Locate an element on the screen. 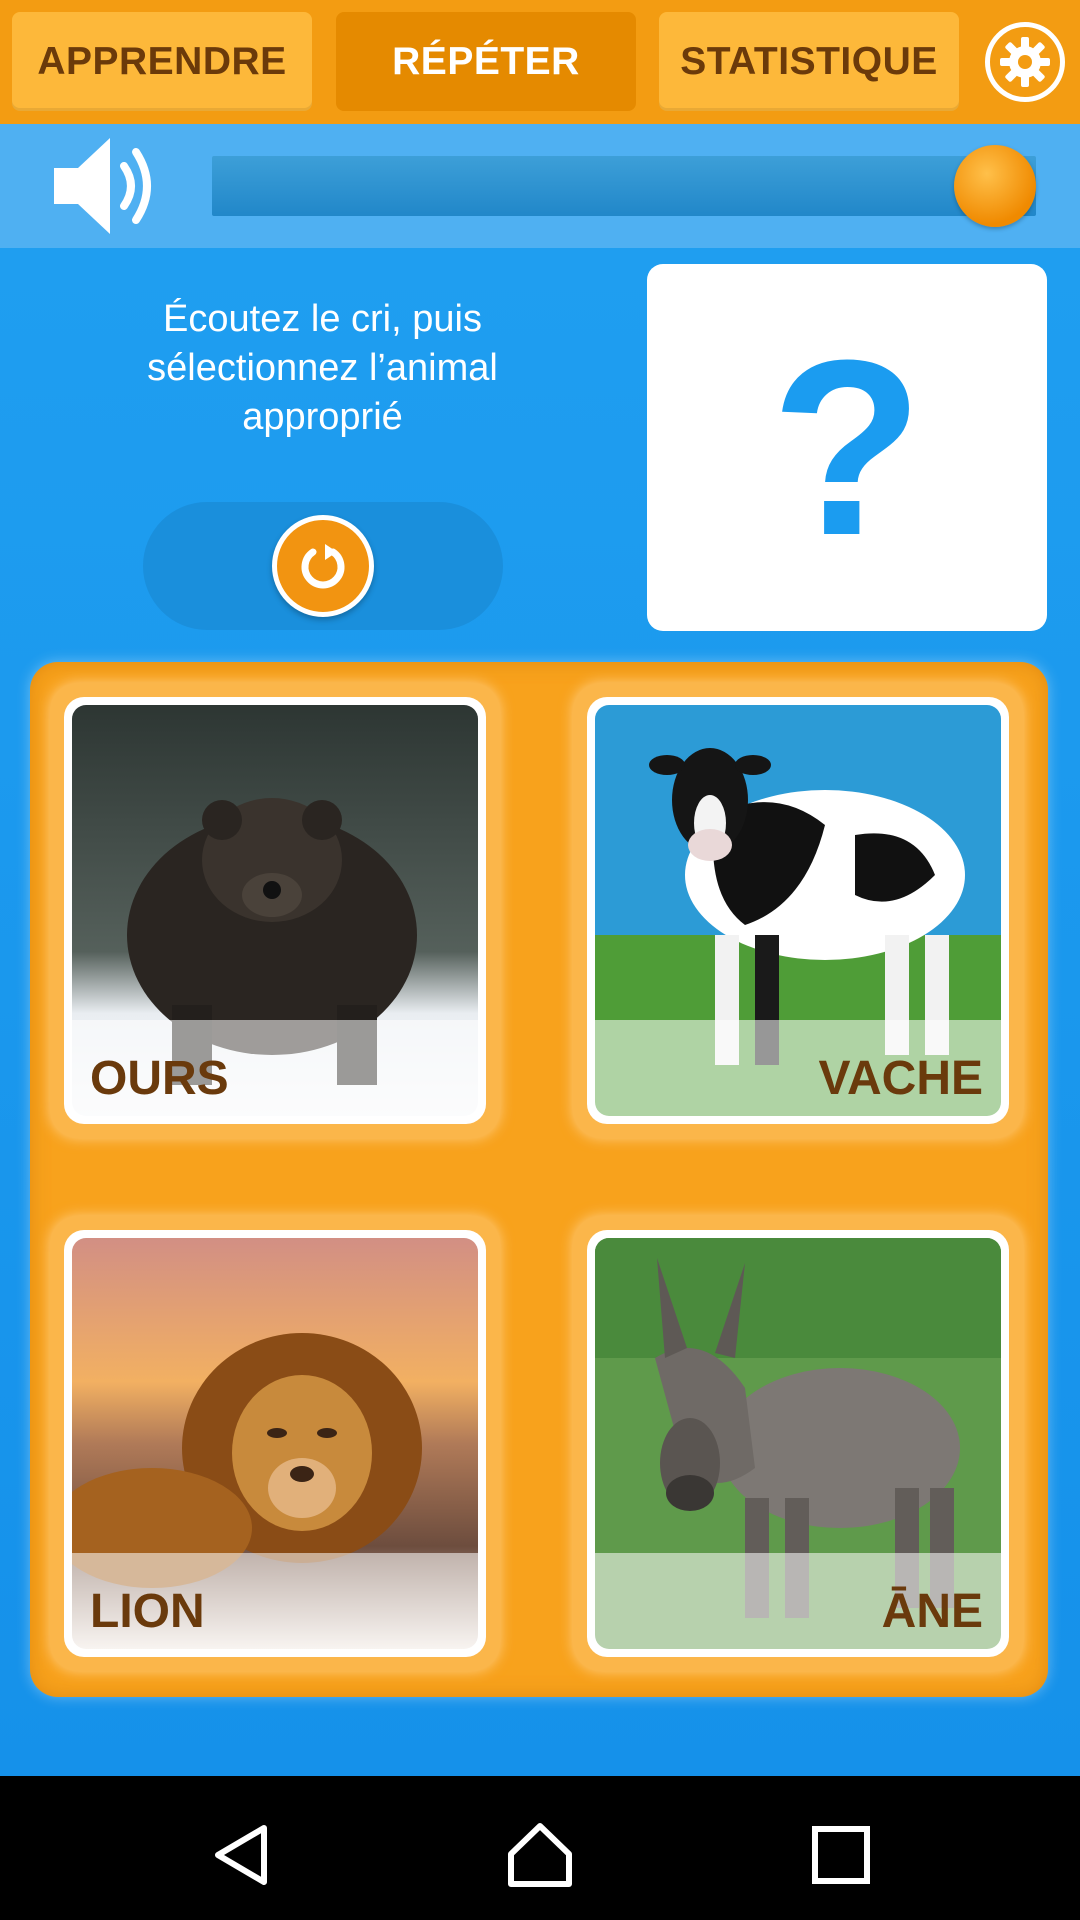  choice-card: OURS is located at coordinates (275, 910).